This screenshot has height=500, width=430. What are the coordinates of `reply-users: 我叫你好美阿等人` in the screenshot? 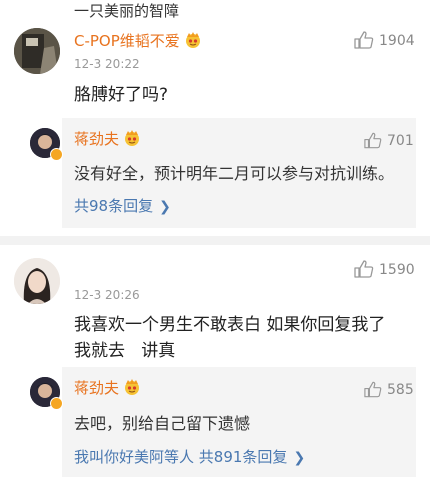 It's located at (134, 457).